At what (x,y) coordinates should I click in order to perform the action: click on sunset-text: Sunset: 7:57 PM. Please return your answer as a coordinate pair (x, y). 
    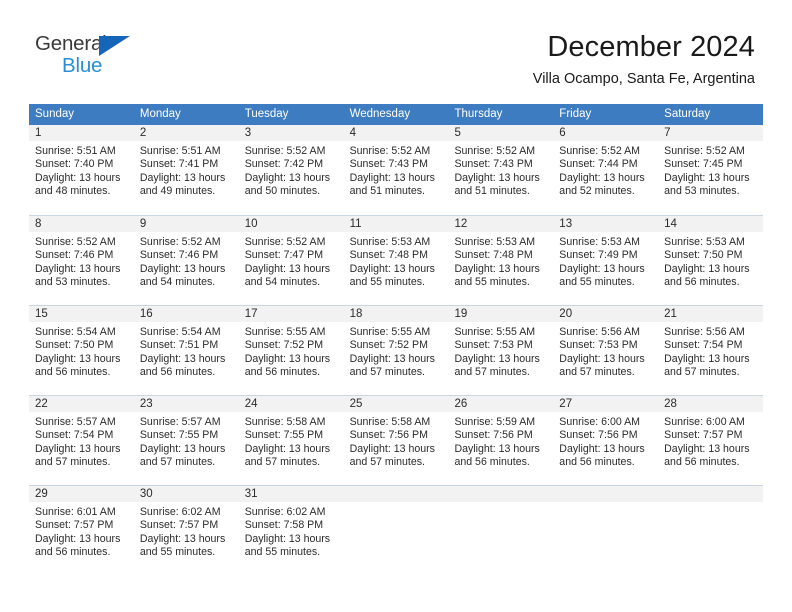
    Looking at the image, I should click on (703, 435).